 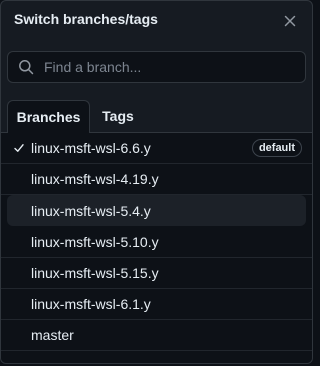 What do you see at coordinates (91, 210) in the screenshot?
I see `branch-name: linux-msft-wsl-5.4.y` at bounding box center [91, 210].